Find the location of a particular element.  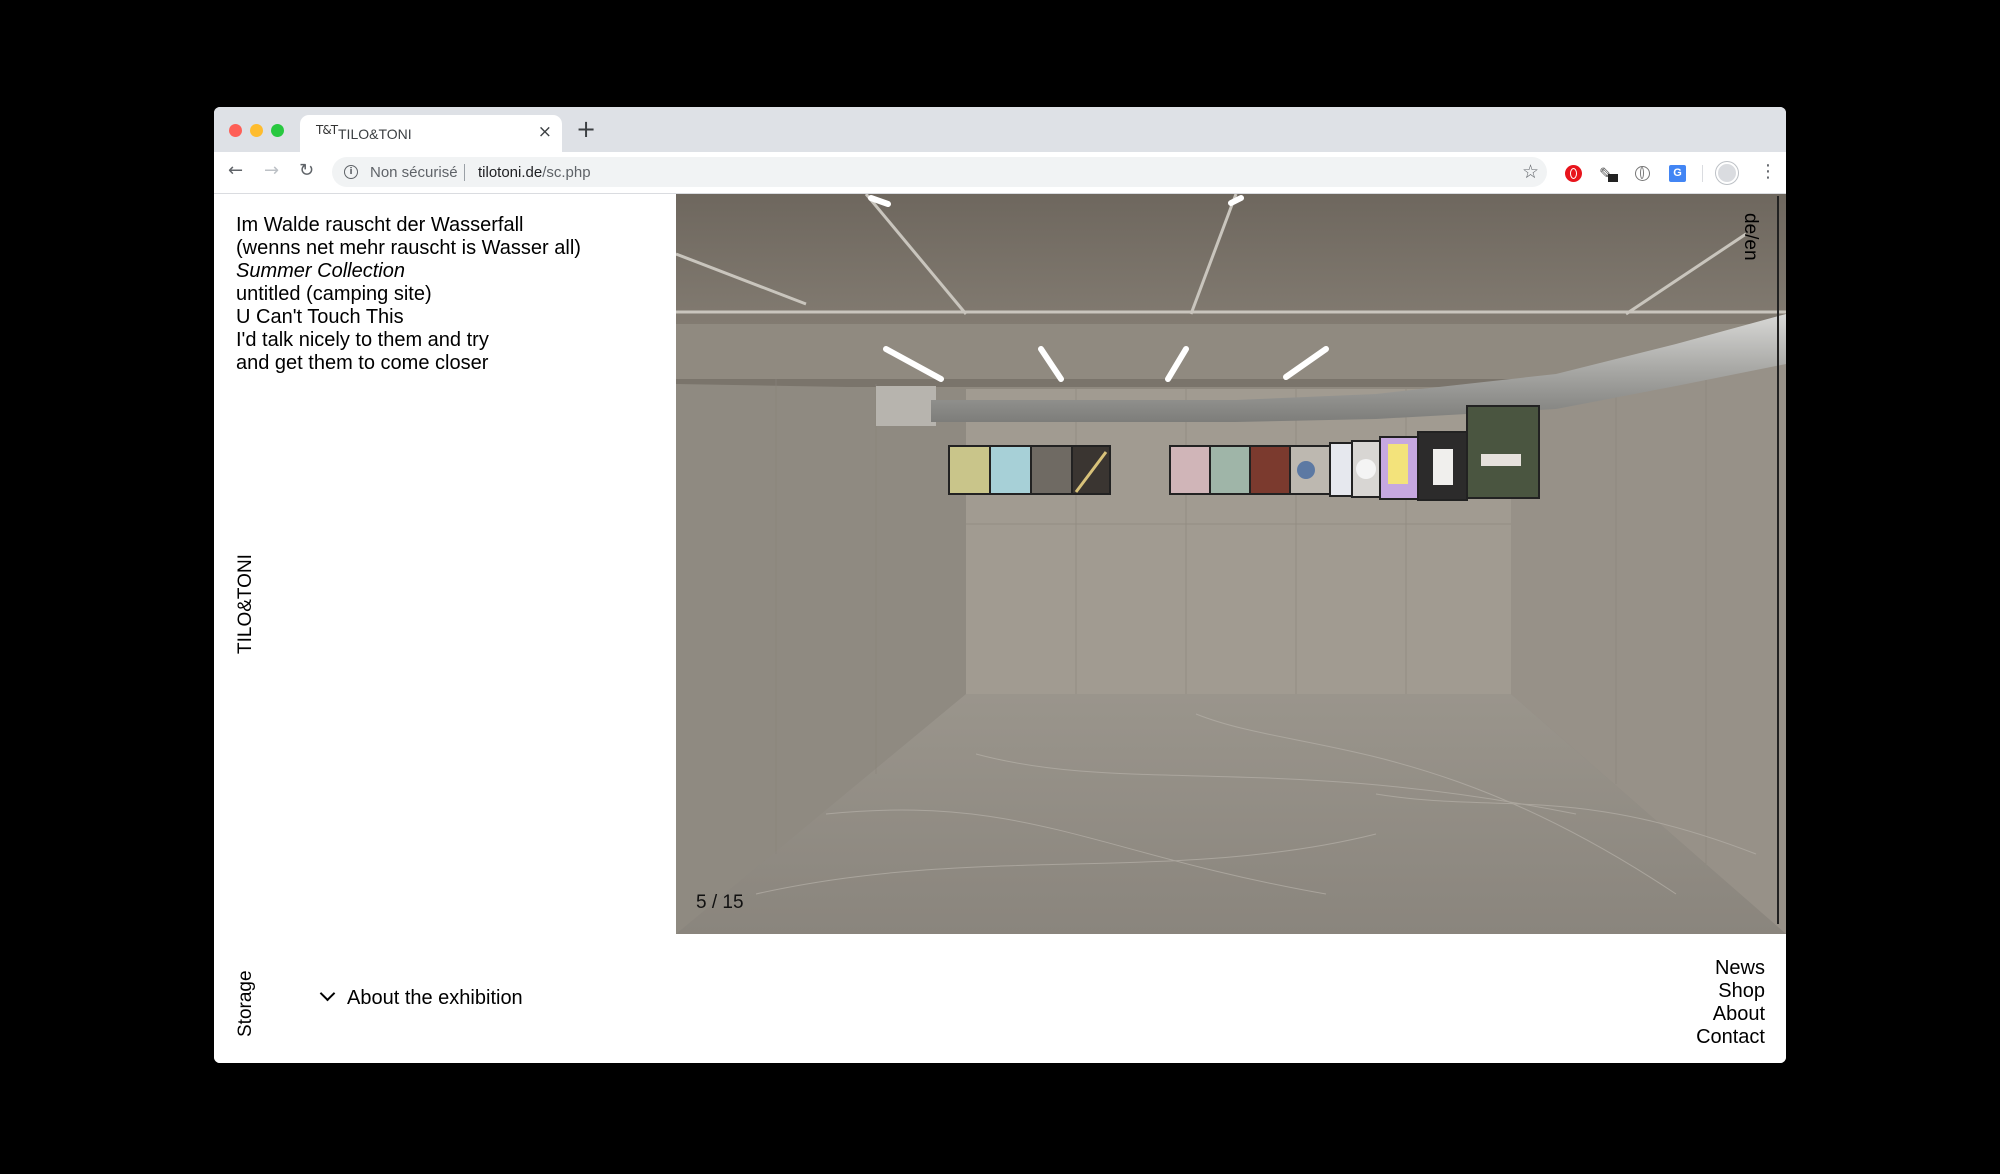

menu-dots-icon: ⋮ is located at coordinates (1768, 171).